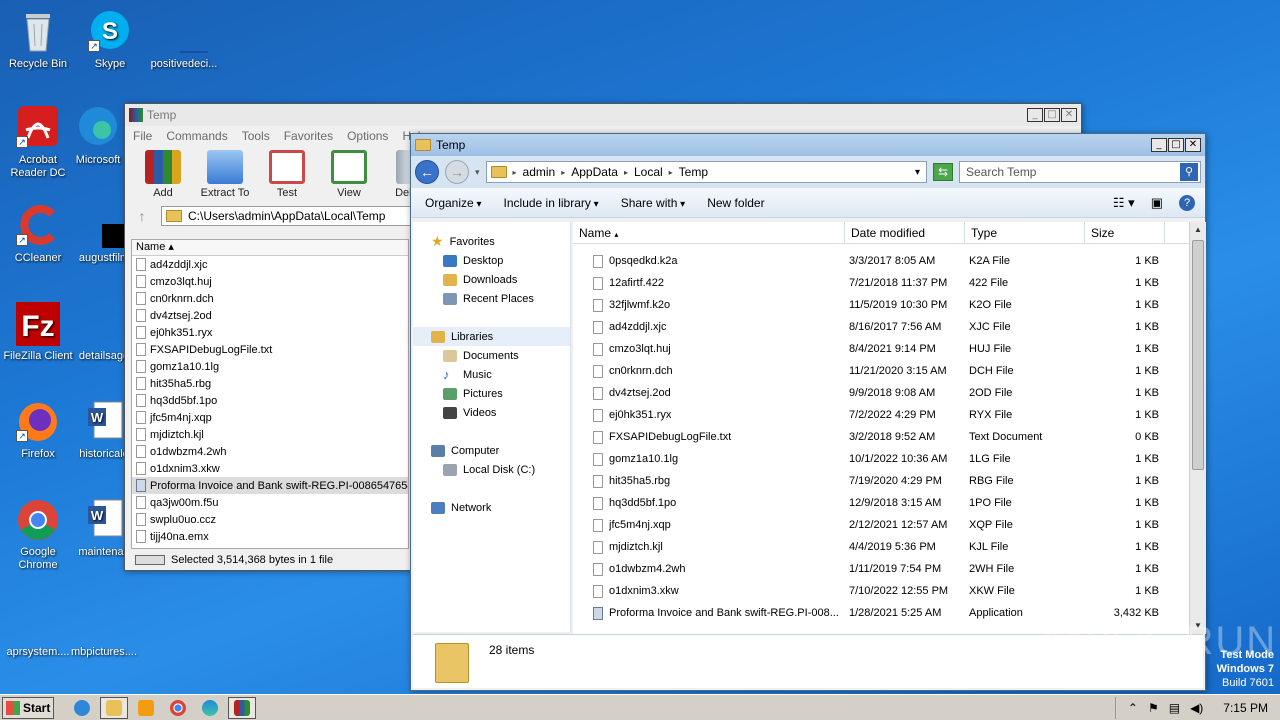 Image resolution: width=1280 pixels, height=720 pixels. Describe the element at coordinates (270, 417) in the screenshot. I see `winrar-file-row: jfc5m4nj.xqp` at that location.